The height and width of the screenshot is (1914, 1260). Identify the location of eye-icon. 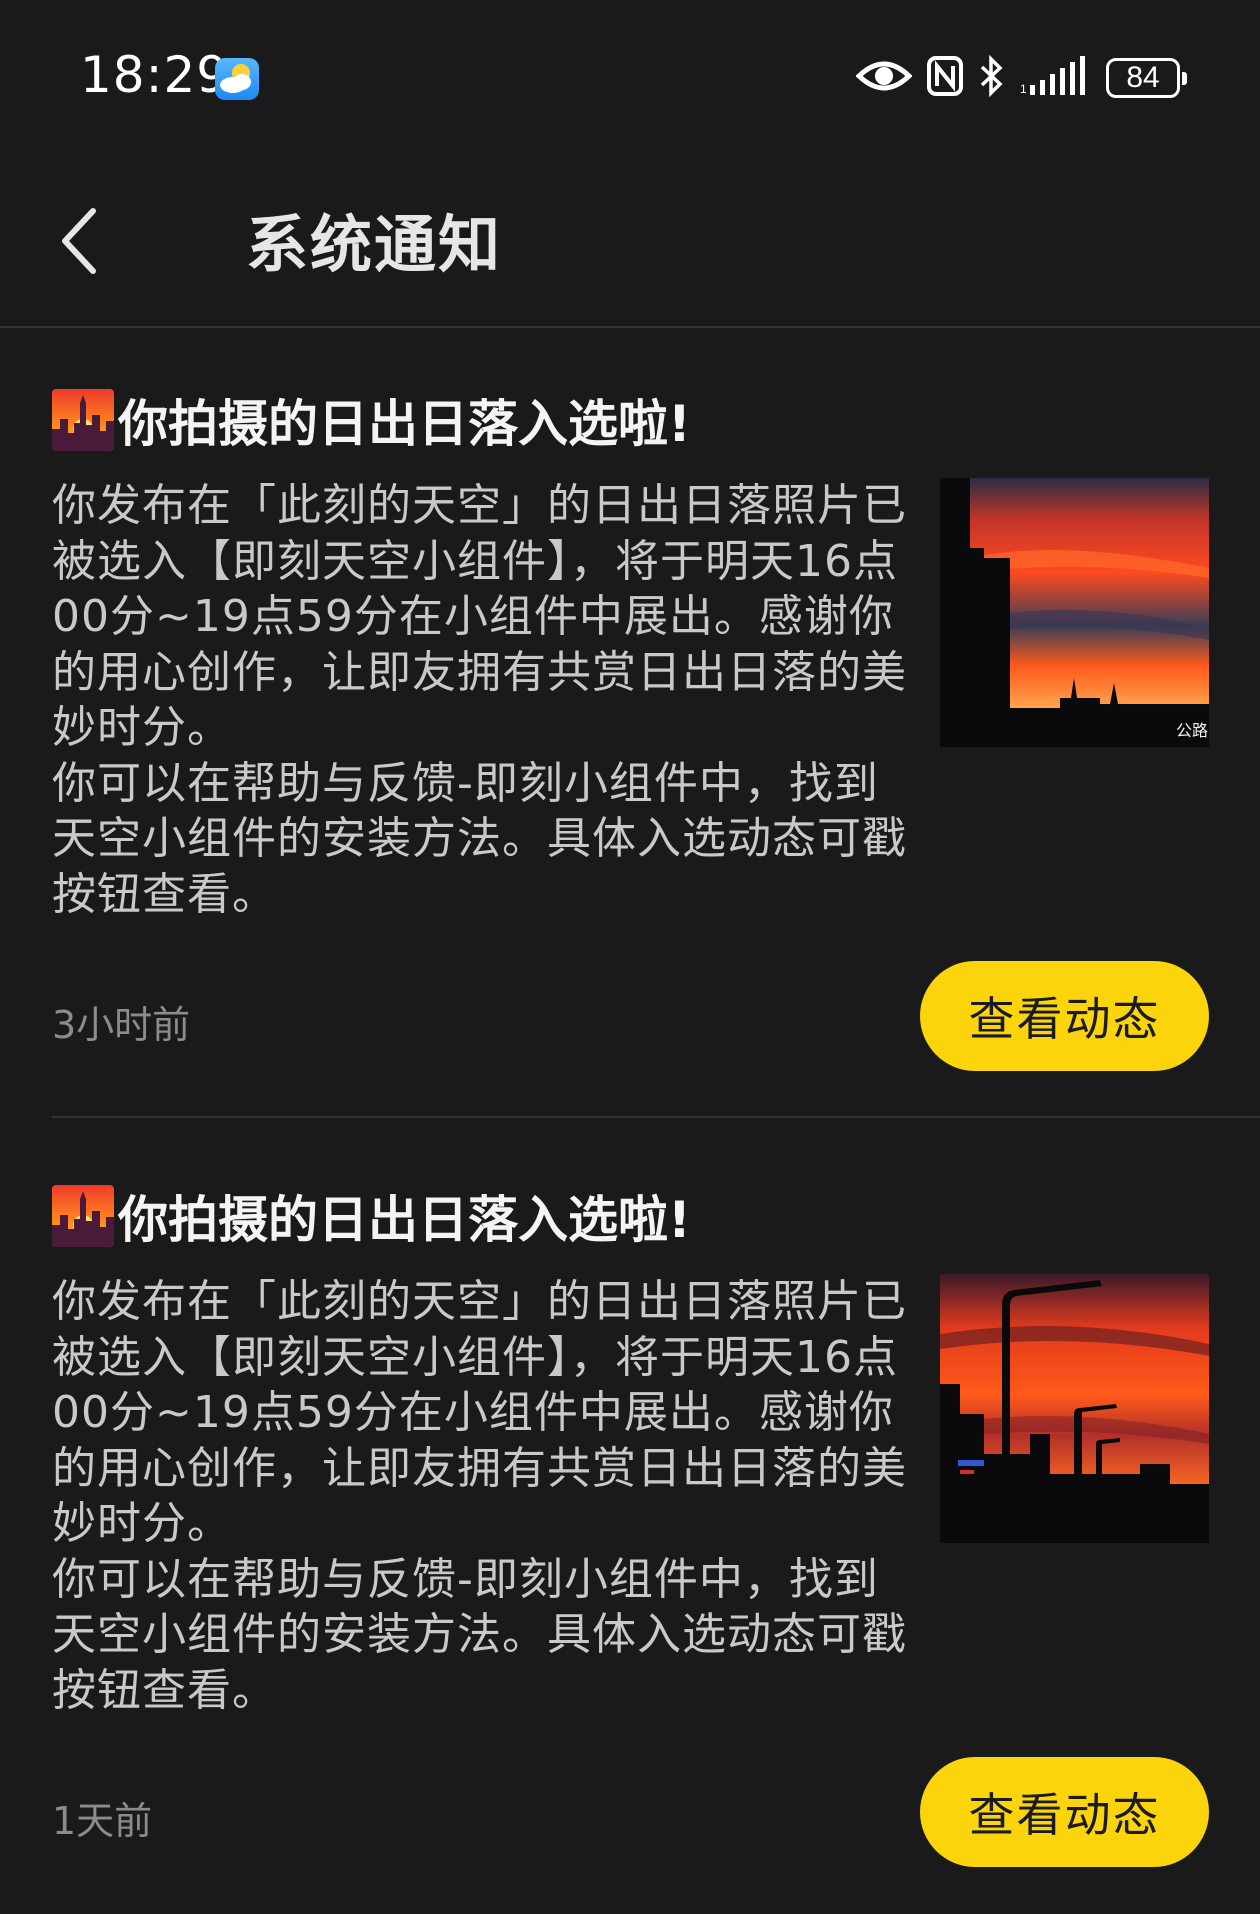
(884, 78).